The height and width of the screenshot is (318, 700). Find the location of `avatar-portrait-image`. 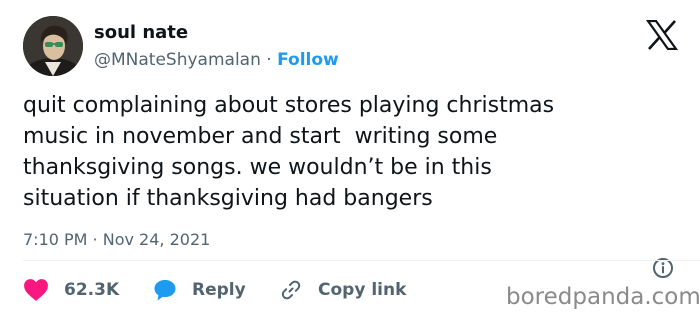

avatar-portrait-image is located at coordinates (53, 46).